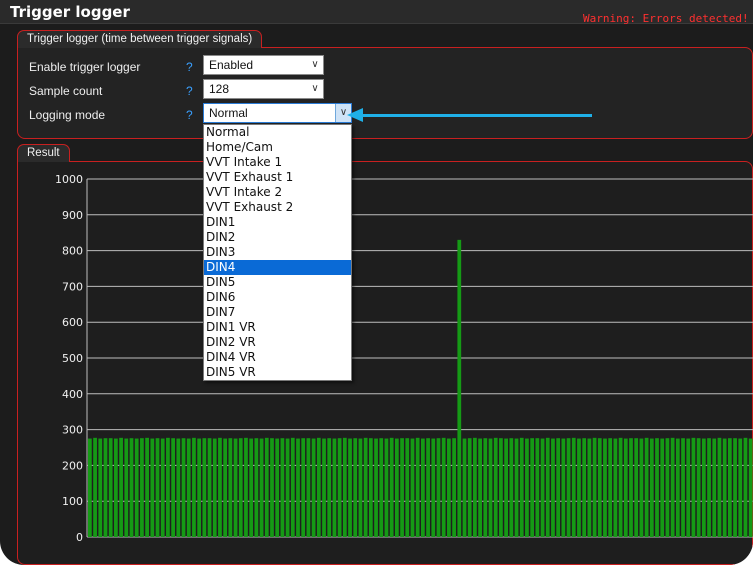 This screenshot has width=753, height=565. Describe the element at coordinates (189, 91) in the screenshot. I see `sample-count-help-icon: ?` at that location.